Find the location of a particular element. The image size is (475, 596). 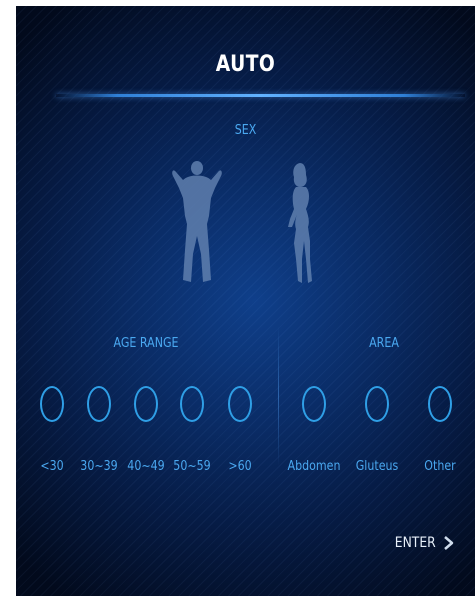

area-other-radio is located at coordinates (440, 404).